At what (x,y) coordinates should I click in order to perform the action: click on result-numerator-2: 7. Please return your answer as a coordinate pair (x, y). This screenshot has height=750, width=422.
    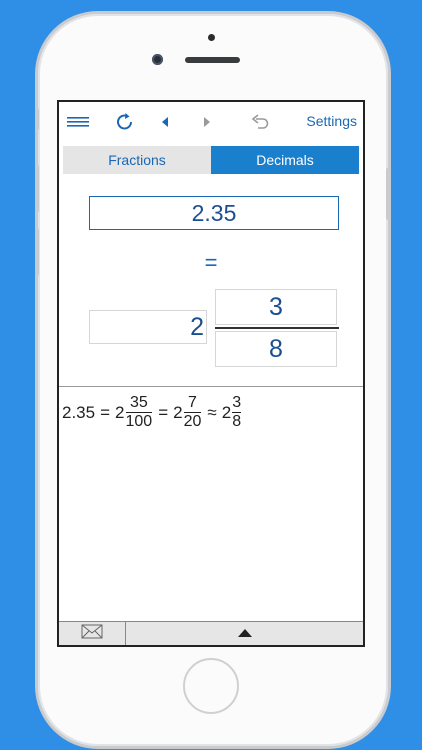
    Looking at the image, I should click on (192, 402).